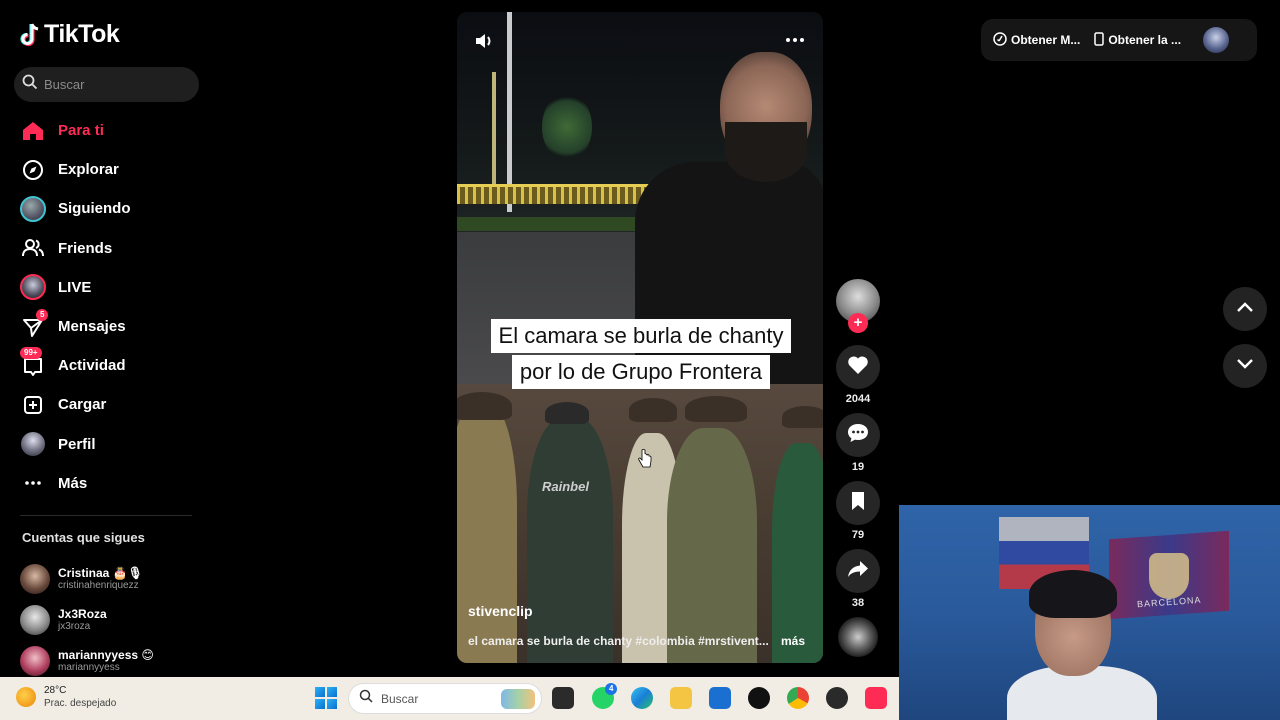 This screenshot has height=720, width=1280. Describe the element at coordinates (100, 573) in the screenshot. I see `account-name: Cristinaa 🎂🎙` at that location.